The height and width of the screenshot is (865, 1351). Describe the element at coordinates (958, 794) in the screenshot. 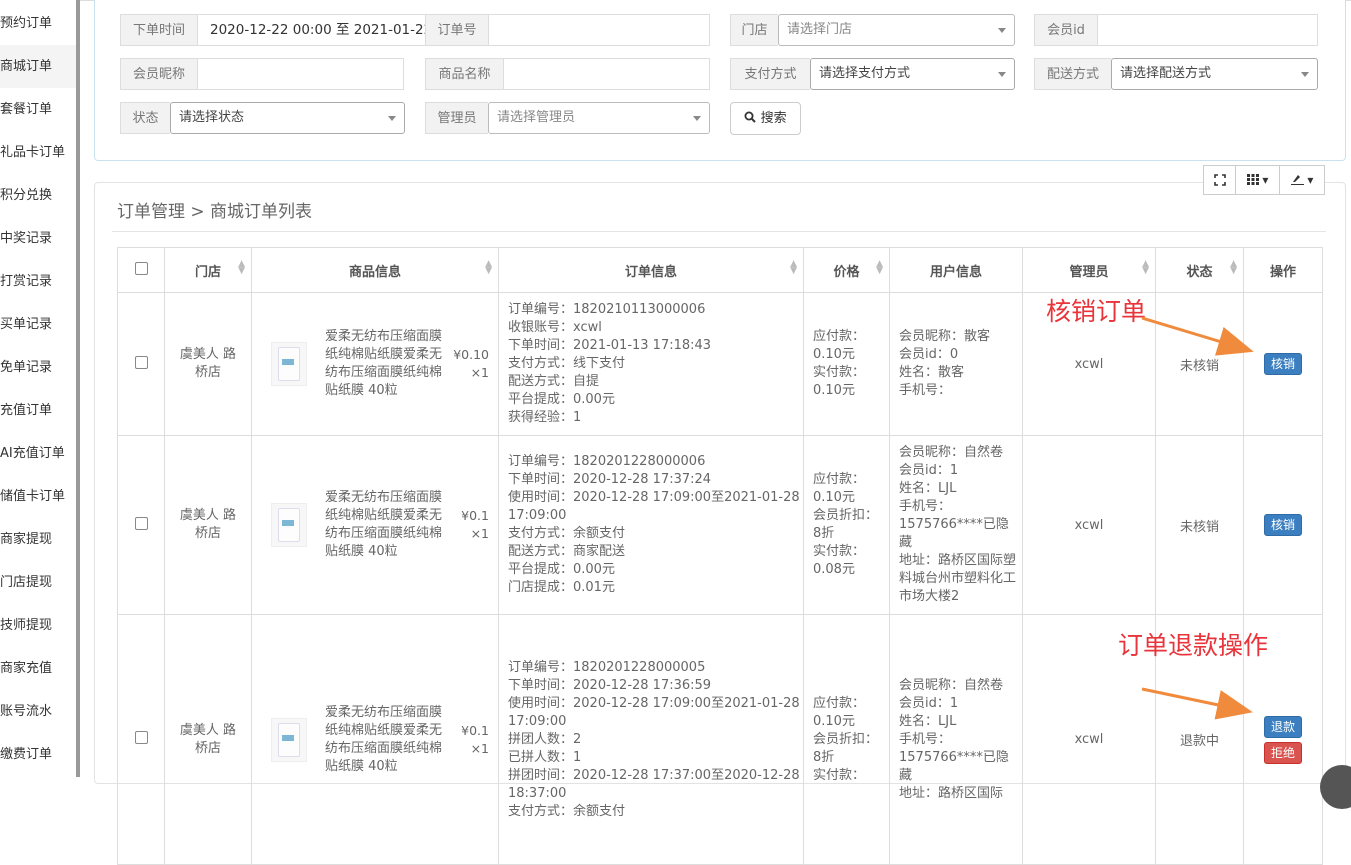

I see `user-info-line: 地址：路桥区国际` at that location.